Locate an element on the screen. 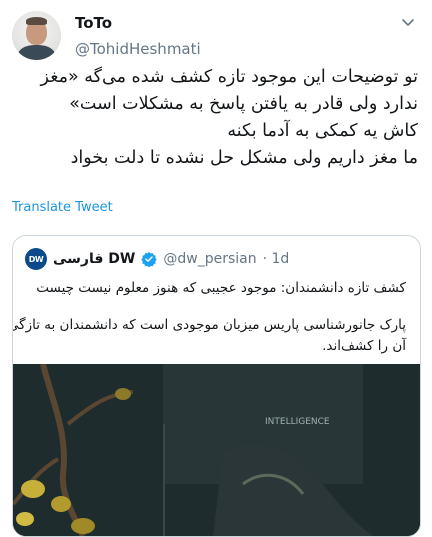 The height and width of the screenshot is (537, 432). verified-badge-icon is located at coordinates (149, 259).